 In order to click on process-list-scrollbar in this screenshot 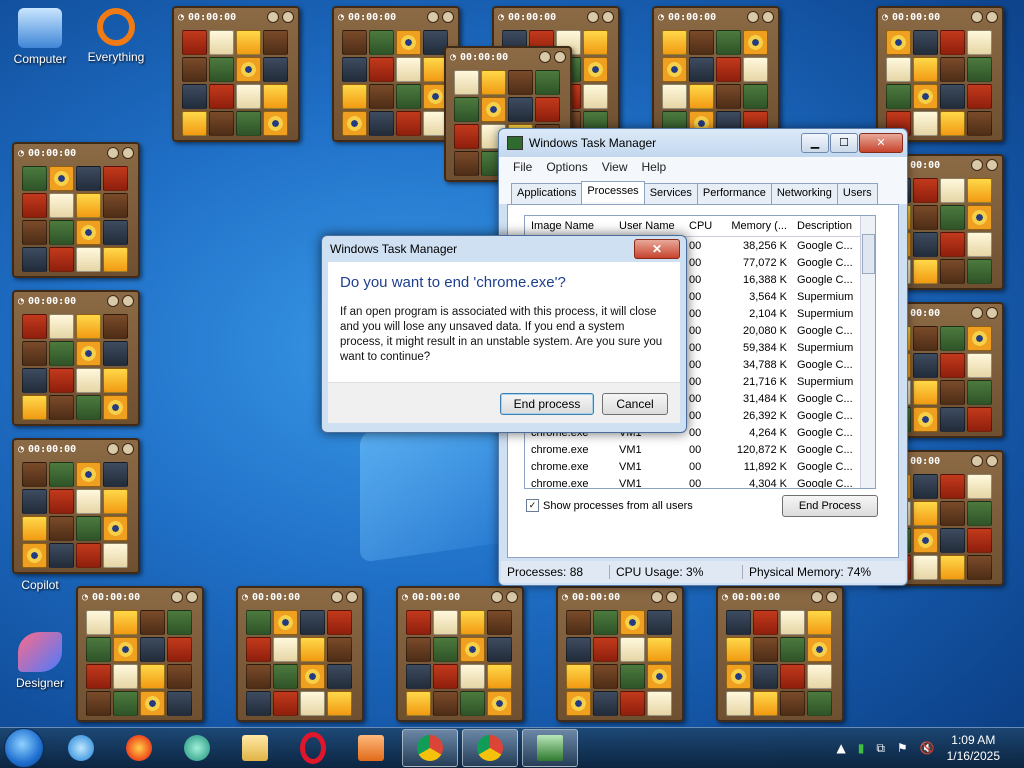, I will do `click(867, 352)`.